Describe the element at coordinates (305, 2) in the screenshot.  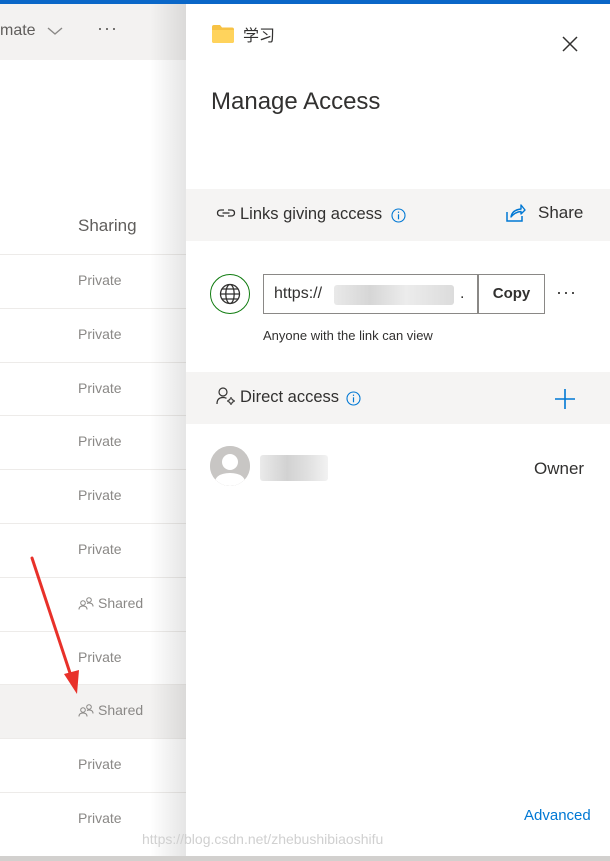
I see `top-accent-bar` at that location.